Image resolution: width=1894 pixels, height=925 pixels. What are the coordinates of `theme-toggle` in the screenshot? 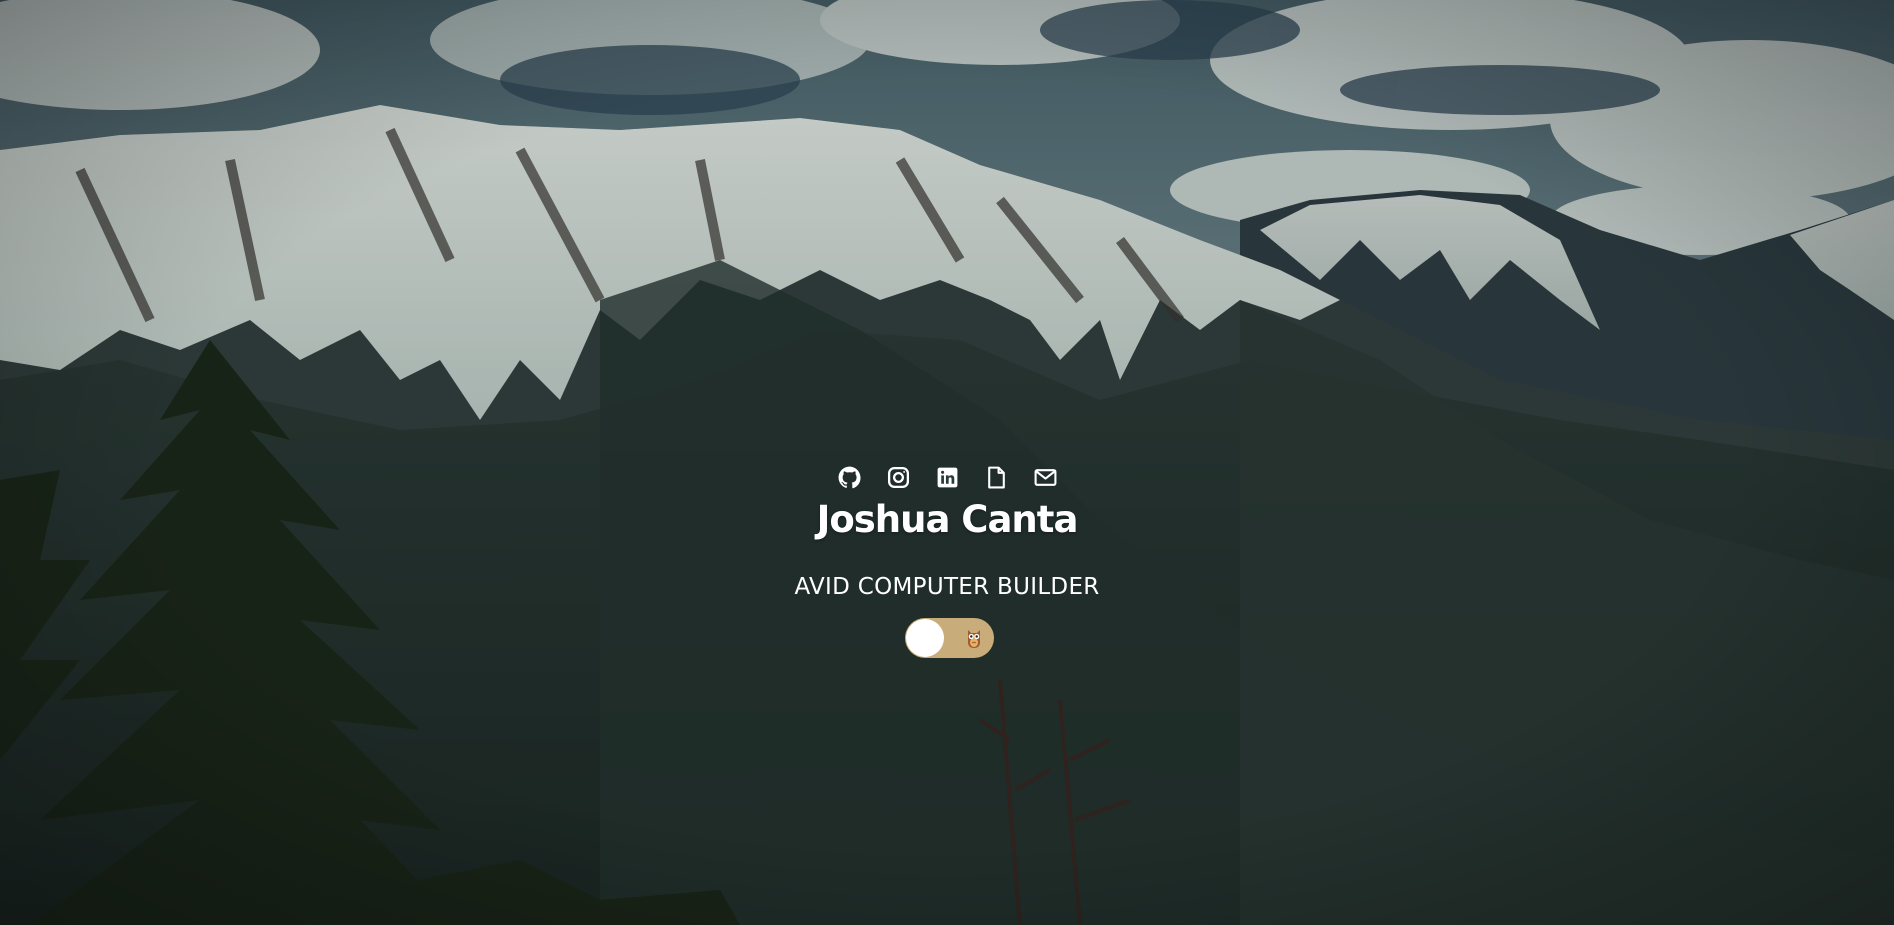 It's located at (949, 638).